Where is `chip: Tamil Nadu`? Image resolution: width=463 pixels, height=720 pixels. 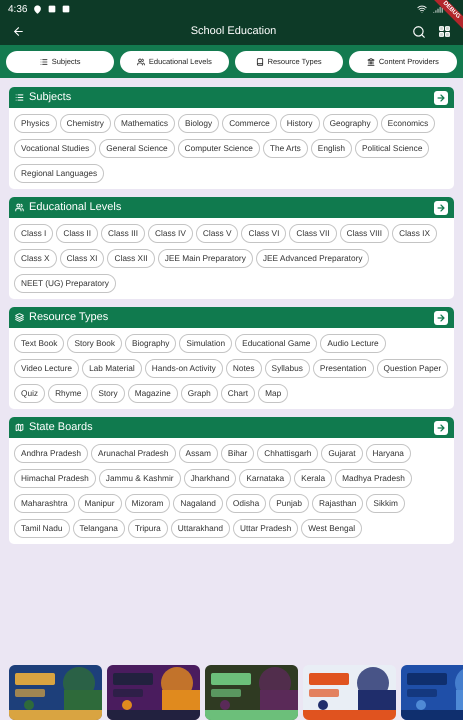 chip: Tamil Nadu is located at coordinates (42, 528).